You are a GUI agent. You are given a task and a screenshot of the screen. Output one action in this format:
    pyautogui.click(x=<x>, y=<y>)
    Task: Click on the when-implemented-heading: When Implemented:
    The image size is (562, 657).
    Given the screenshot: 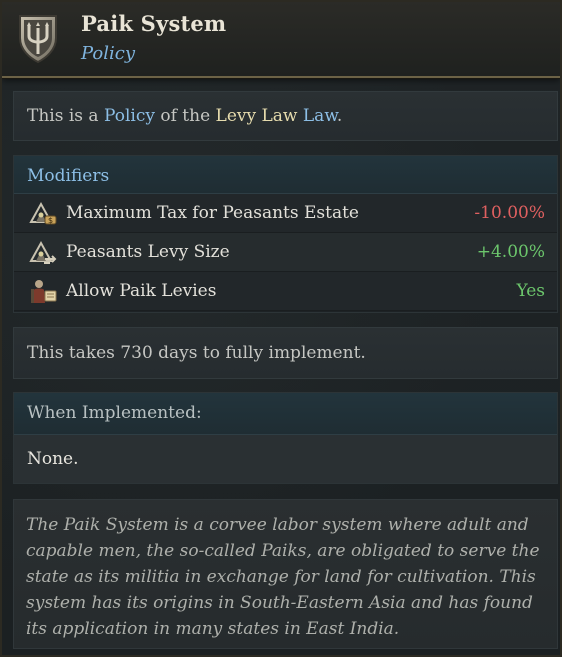 What is the action you would take?
    pyautogui.click(x=285, y=414)
    